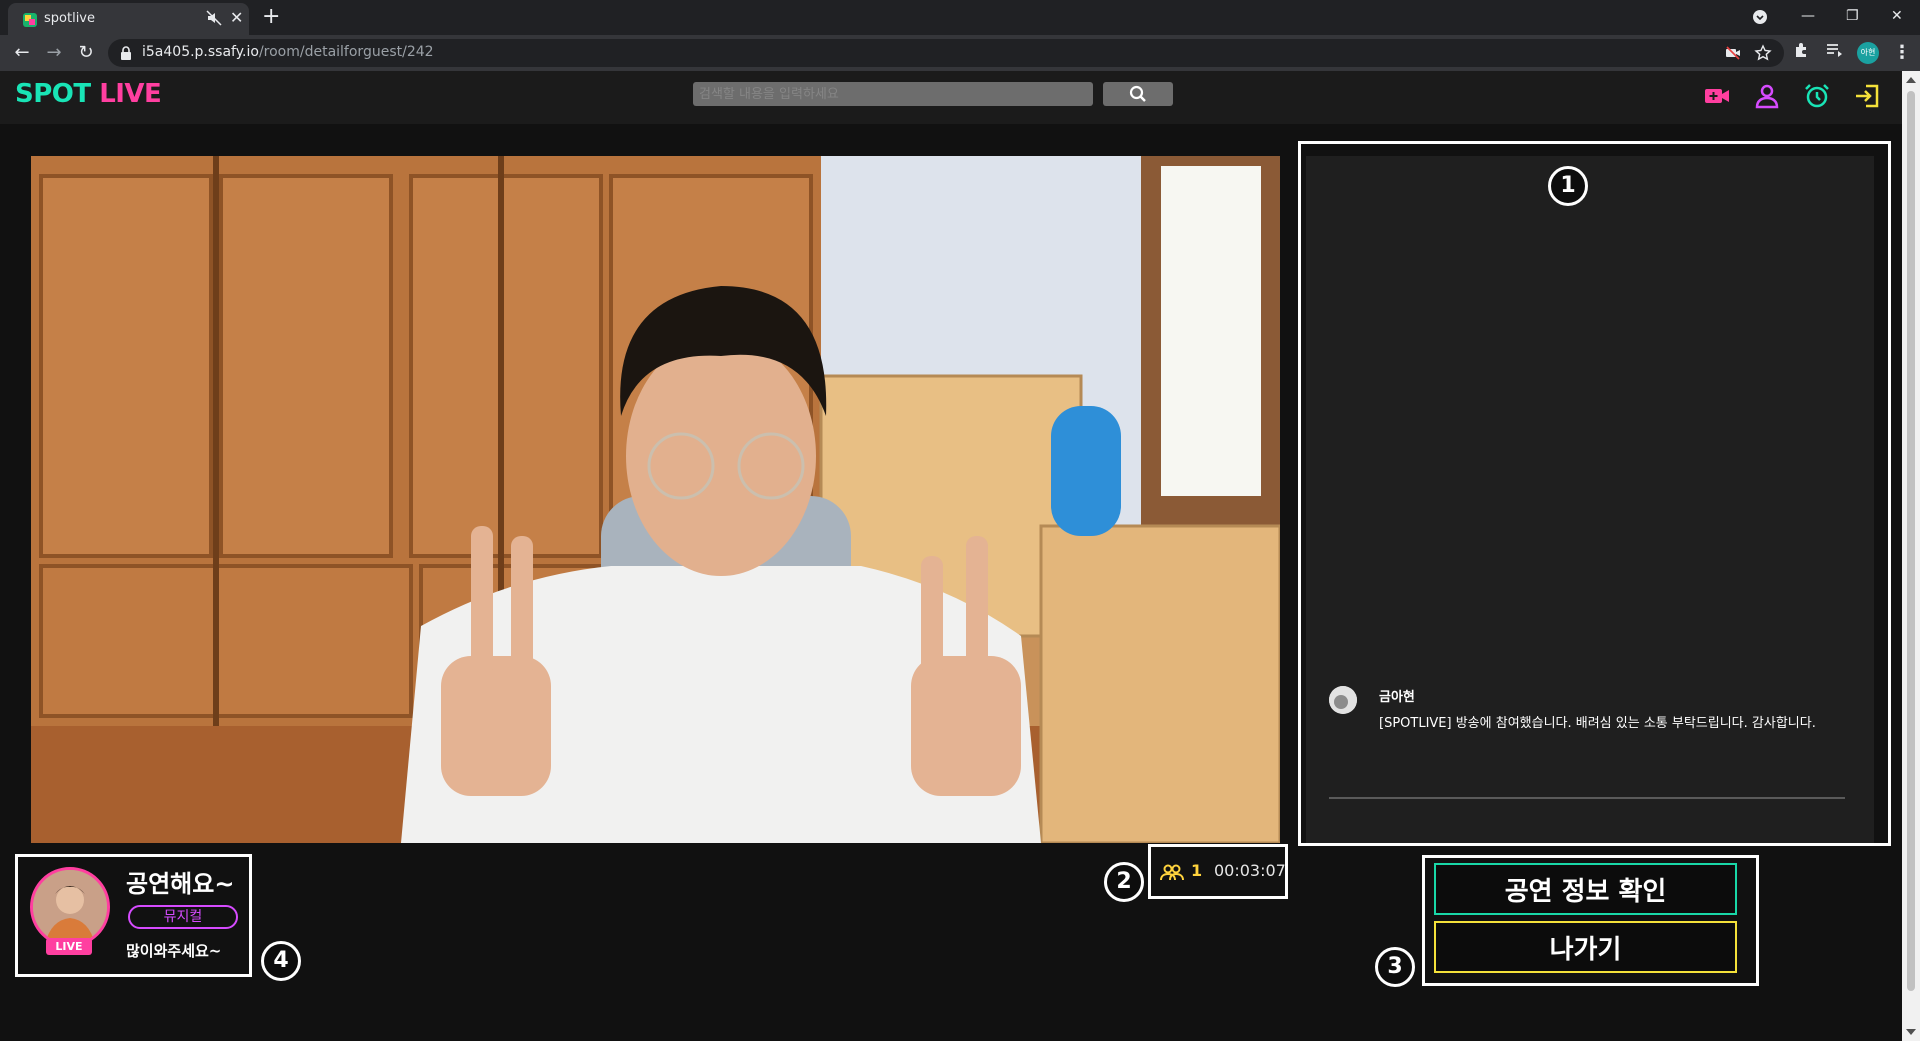  I want to click on bookmark-star-icon, so click(1763, 53).